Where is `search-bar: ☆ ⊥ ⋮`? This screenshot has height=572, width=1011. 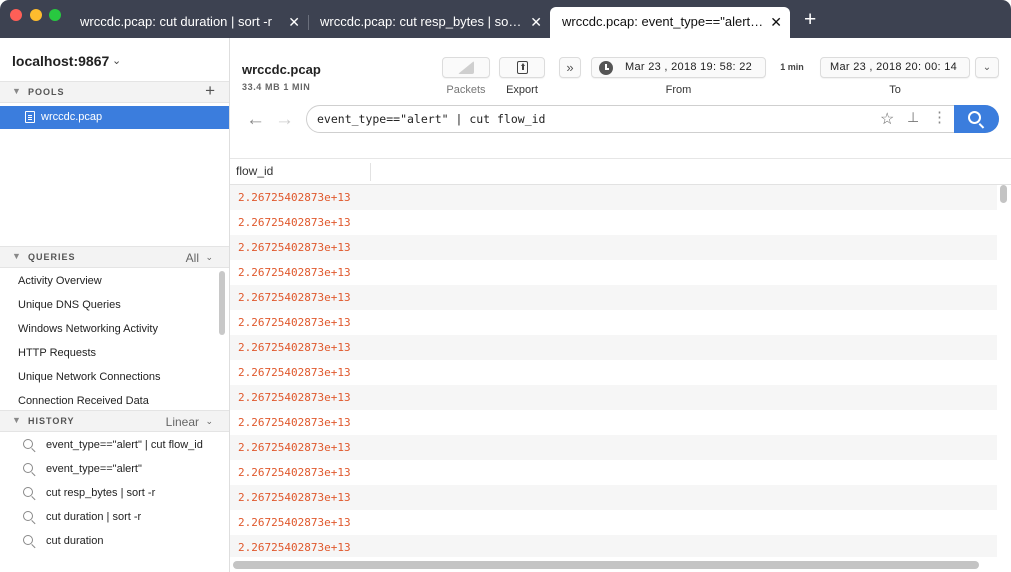 search-bar: ☆ ⊥ ⋮ is located at coordinates (652, 119).